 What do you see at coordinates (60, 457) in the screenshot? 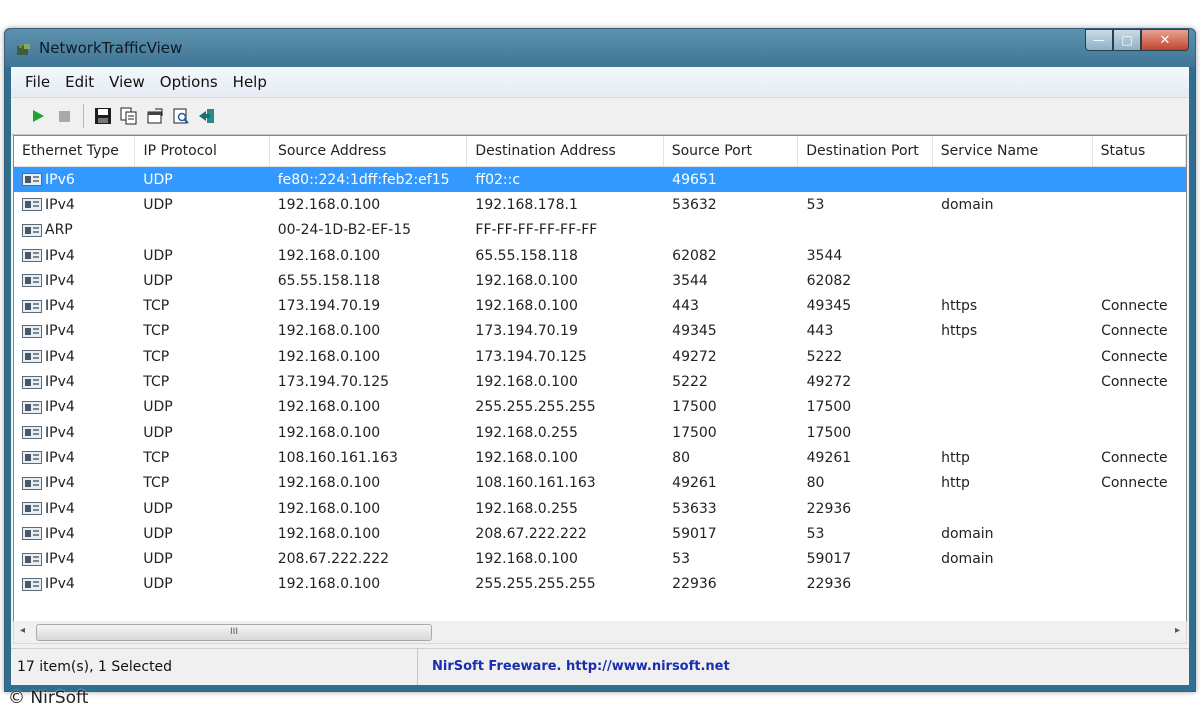
I see `cell-text: IPv4` at bounding box center [60, 457].